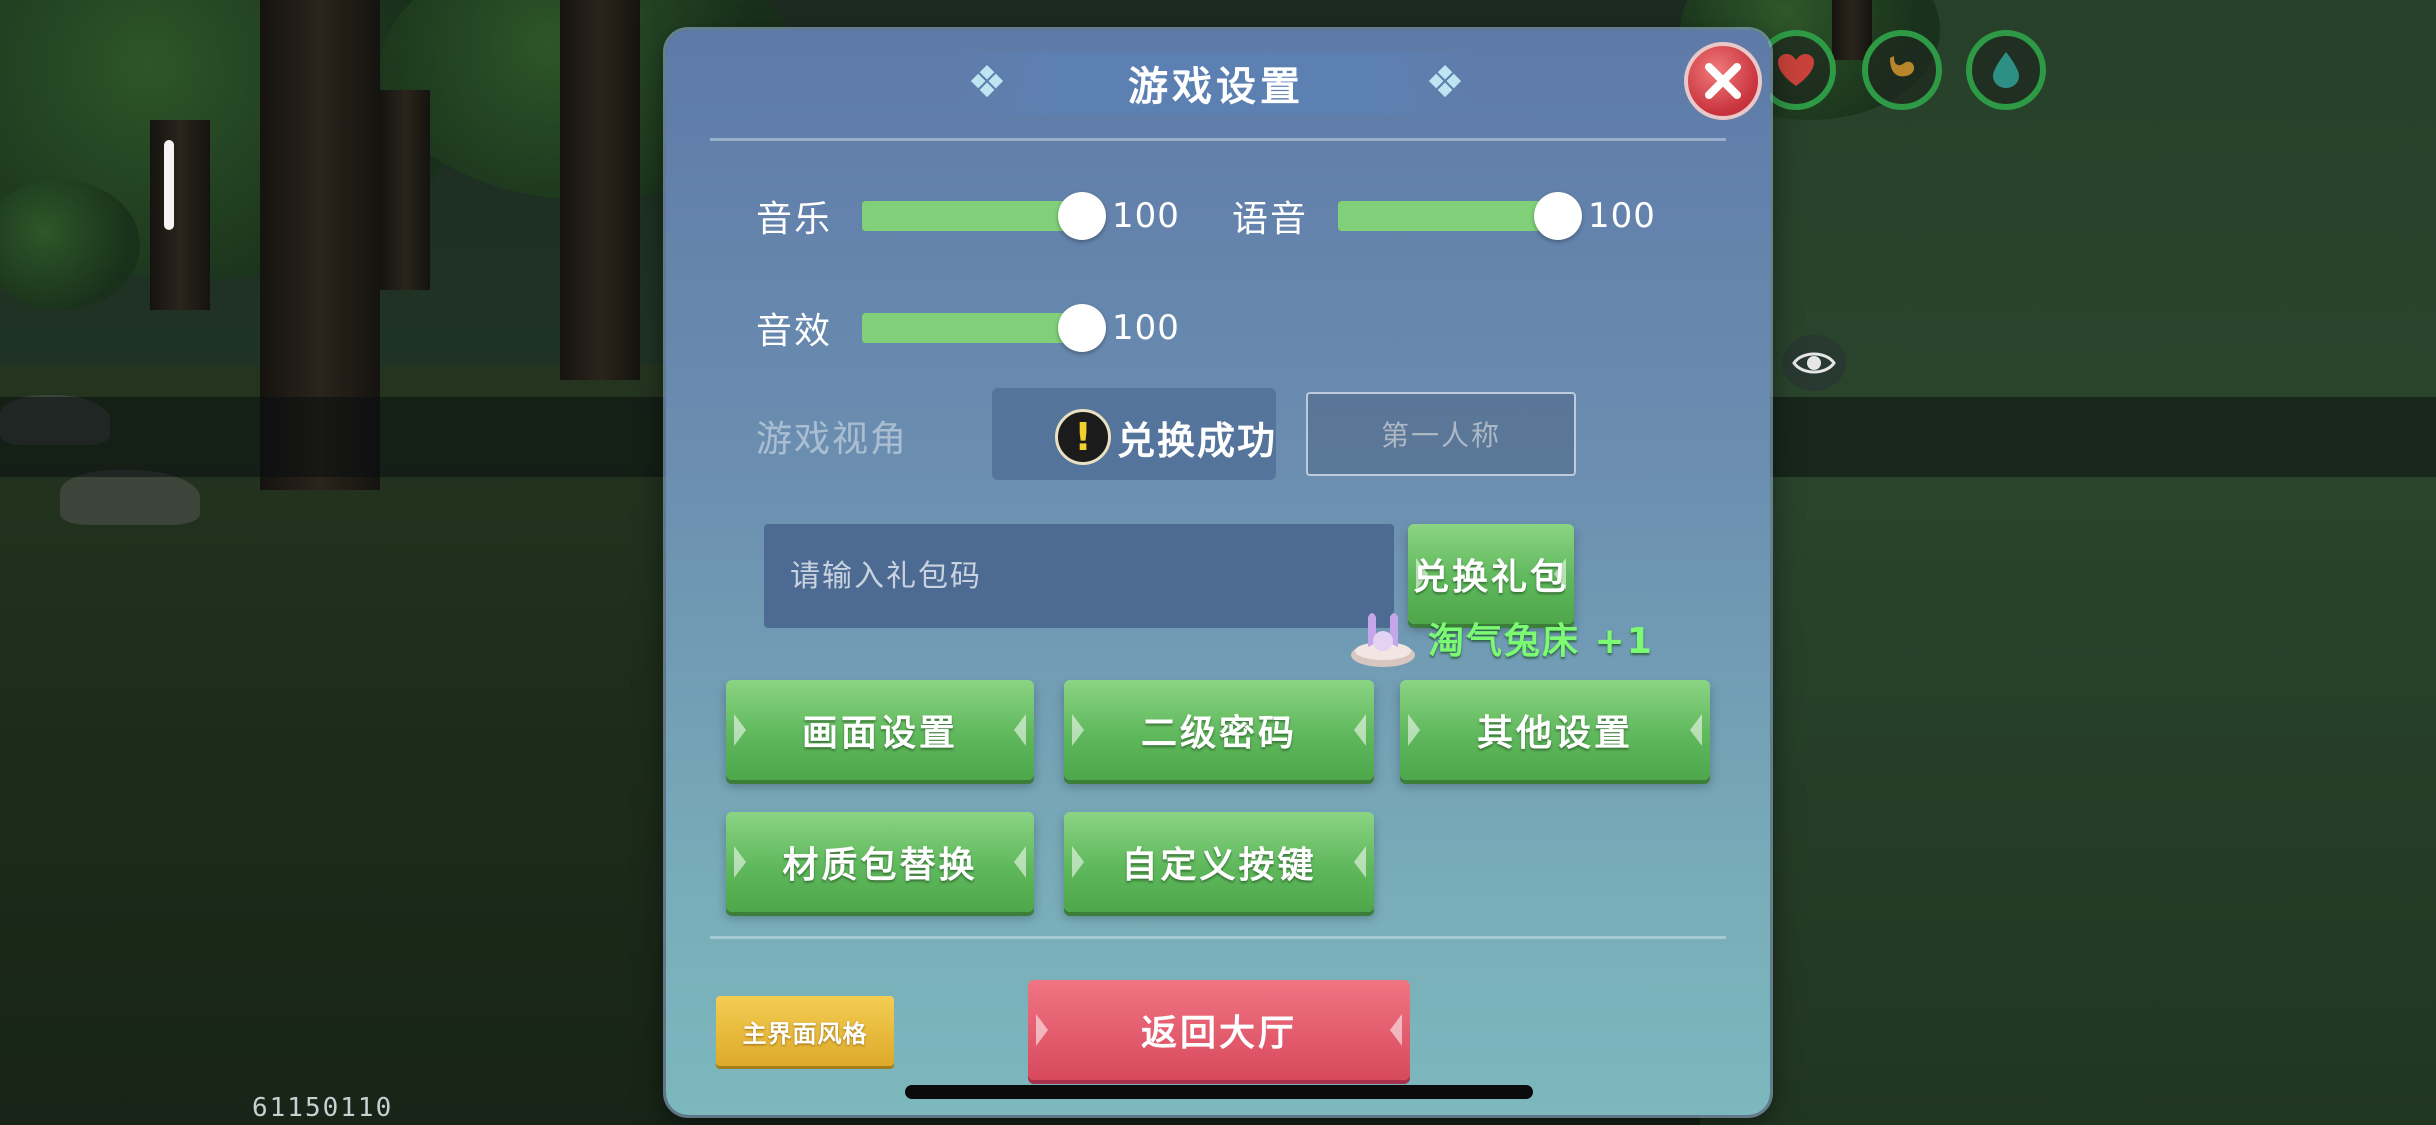 The width and height of the screenshot is (2436, 1125). I want to click on toast-text: 兑换成功, so click(1197, 440).